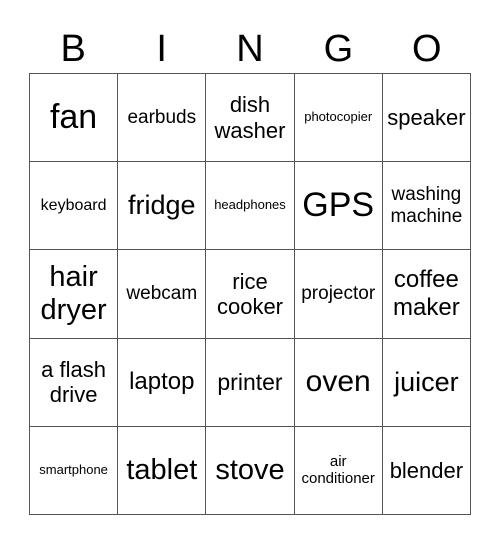 The width and height of the screenshot is (500, 544). I want to click on header-letter-g: G, so click(338, 49).